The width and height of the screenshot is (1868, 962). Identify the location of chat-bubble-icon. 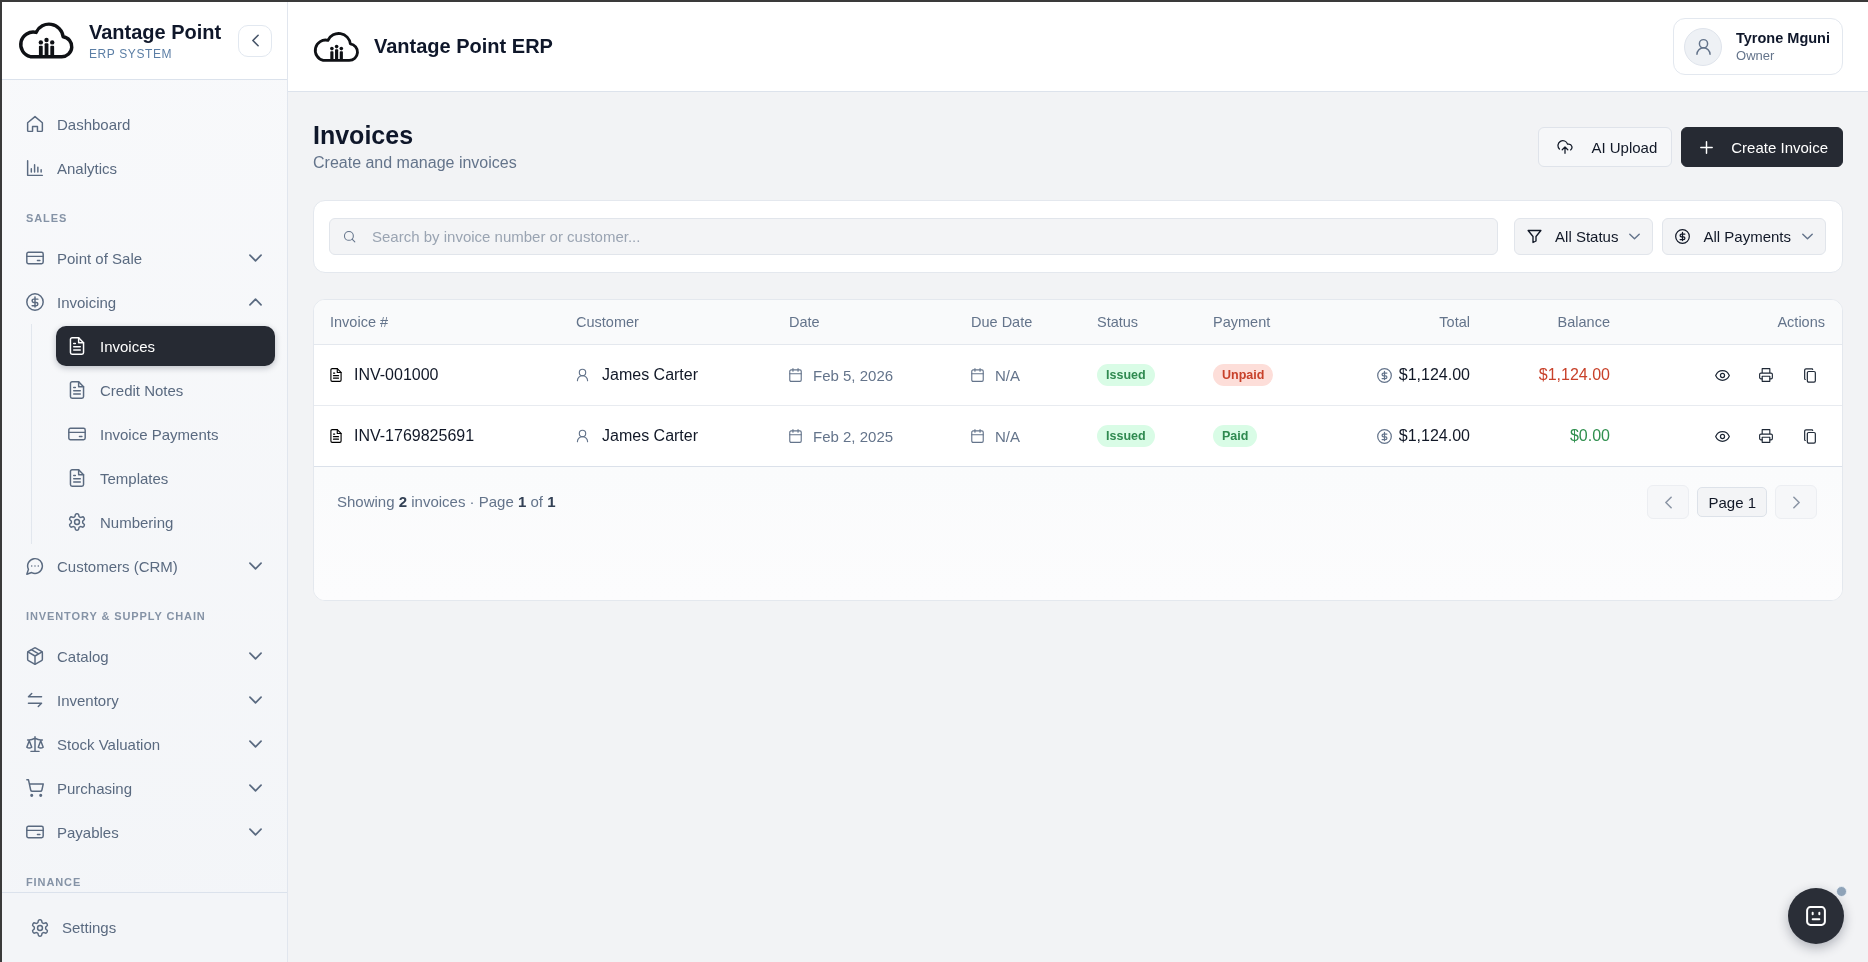
(35, 566).